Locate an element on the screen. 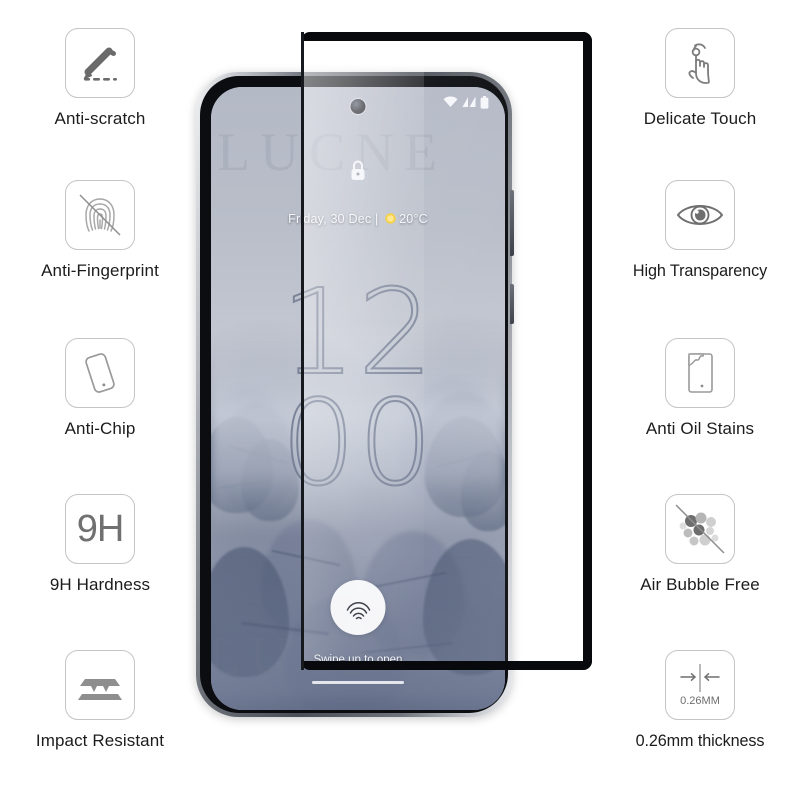  cellular-signal-icon is located at coordinates (469, 101).